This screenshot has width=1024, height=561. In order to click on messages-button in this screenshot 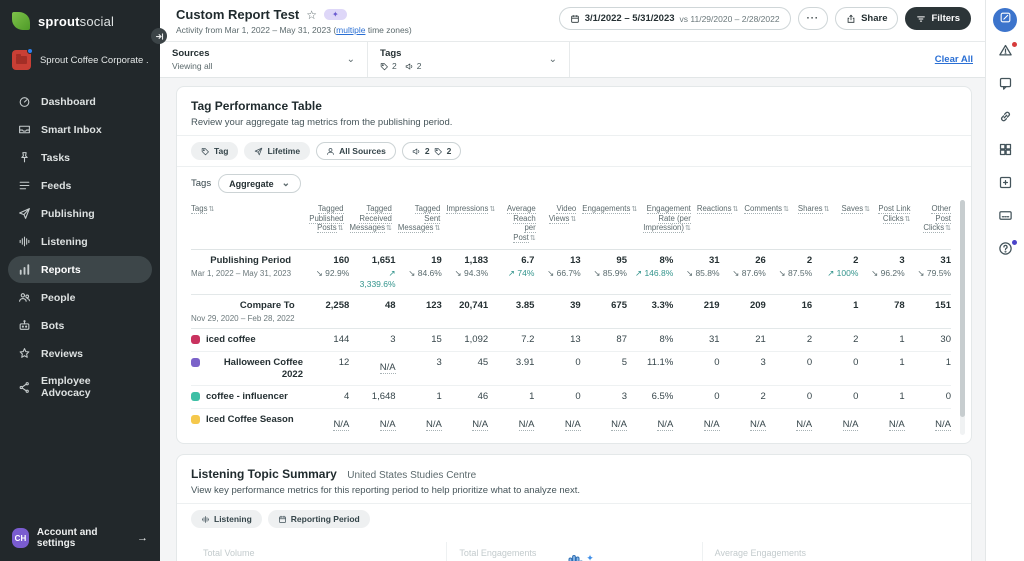, I will do `click(1005, 86)`.